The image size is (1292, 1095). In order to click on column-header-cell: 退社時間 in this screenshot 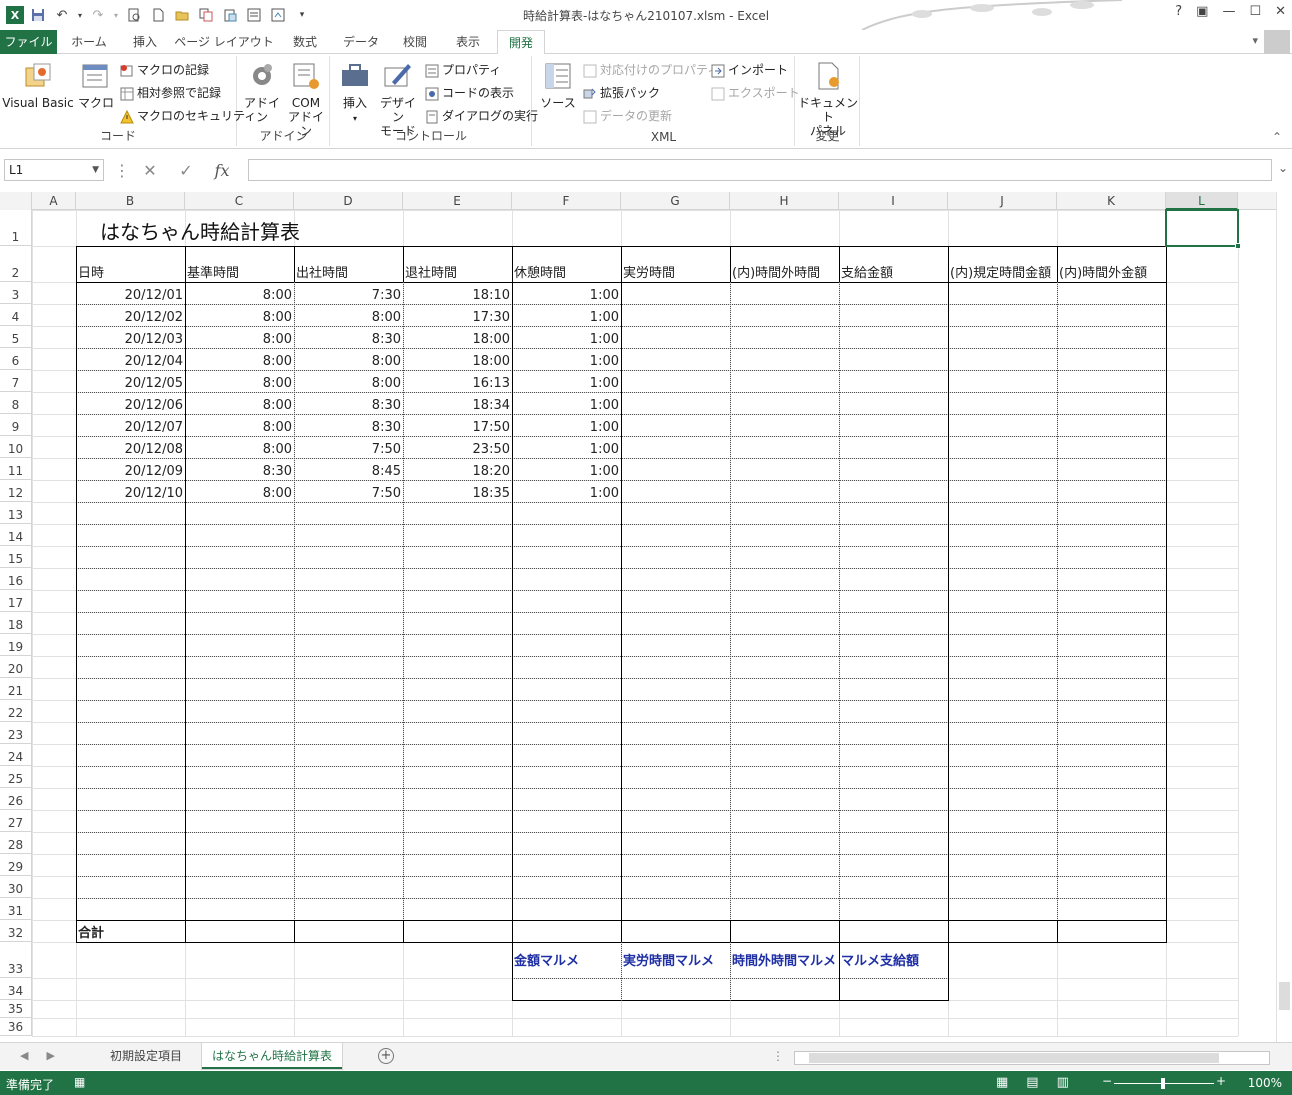, I will do `click(457, 264)`.